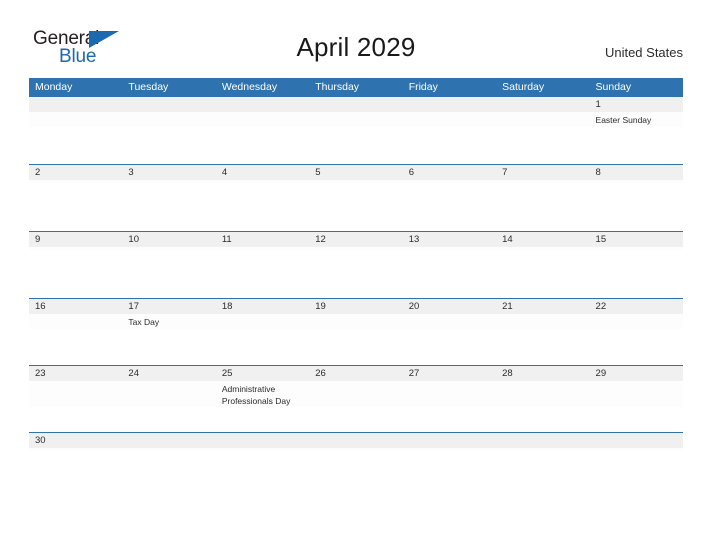 The width and height of the screenshot is (712, 550). Describe the element at coordinates (262, 306) in the screenshot. I see `day-number: 18` at that location.